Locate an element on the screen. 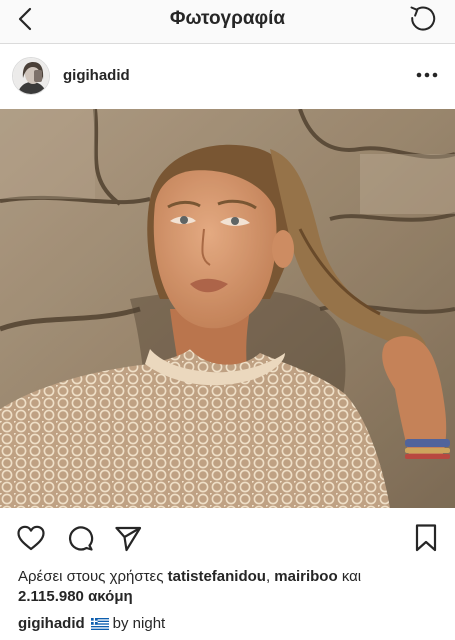 Image resolution: width=455 pixels, height=640 pixels. refresh-icon is located at coordinates (423, 18).